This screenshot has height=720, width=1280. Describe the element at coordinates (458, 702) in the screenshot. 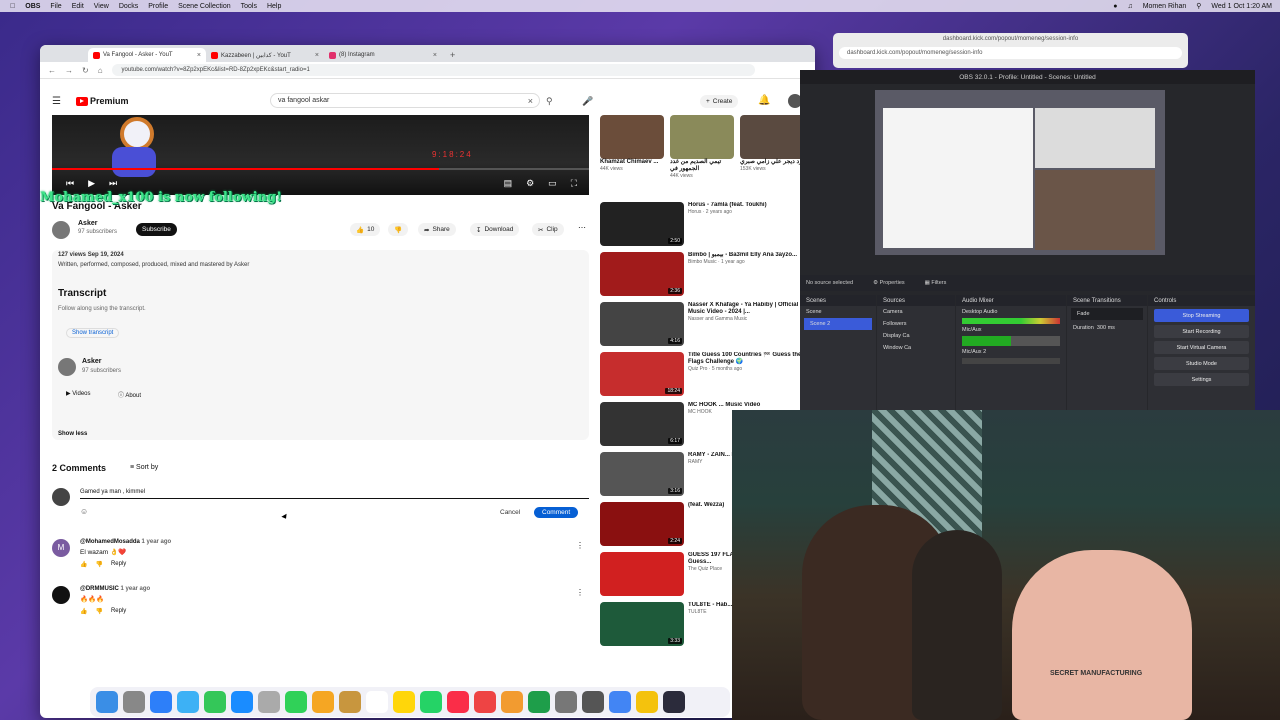

I see `music-icon` at that location.